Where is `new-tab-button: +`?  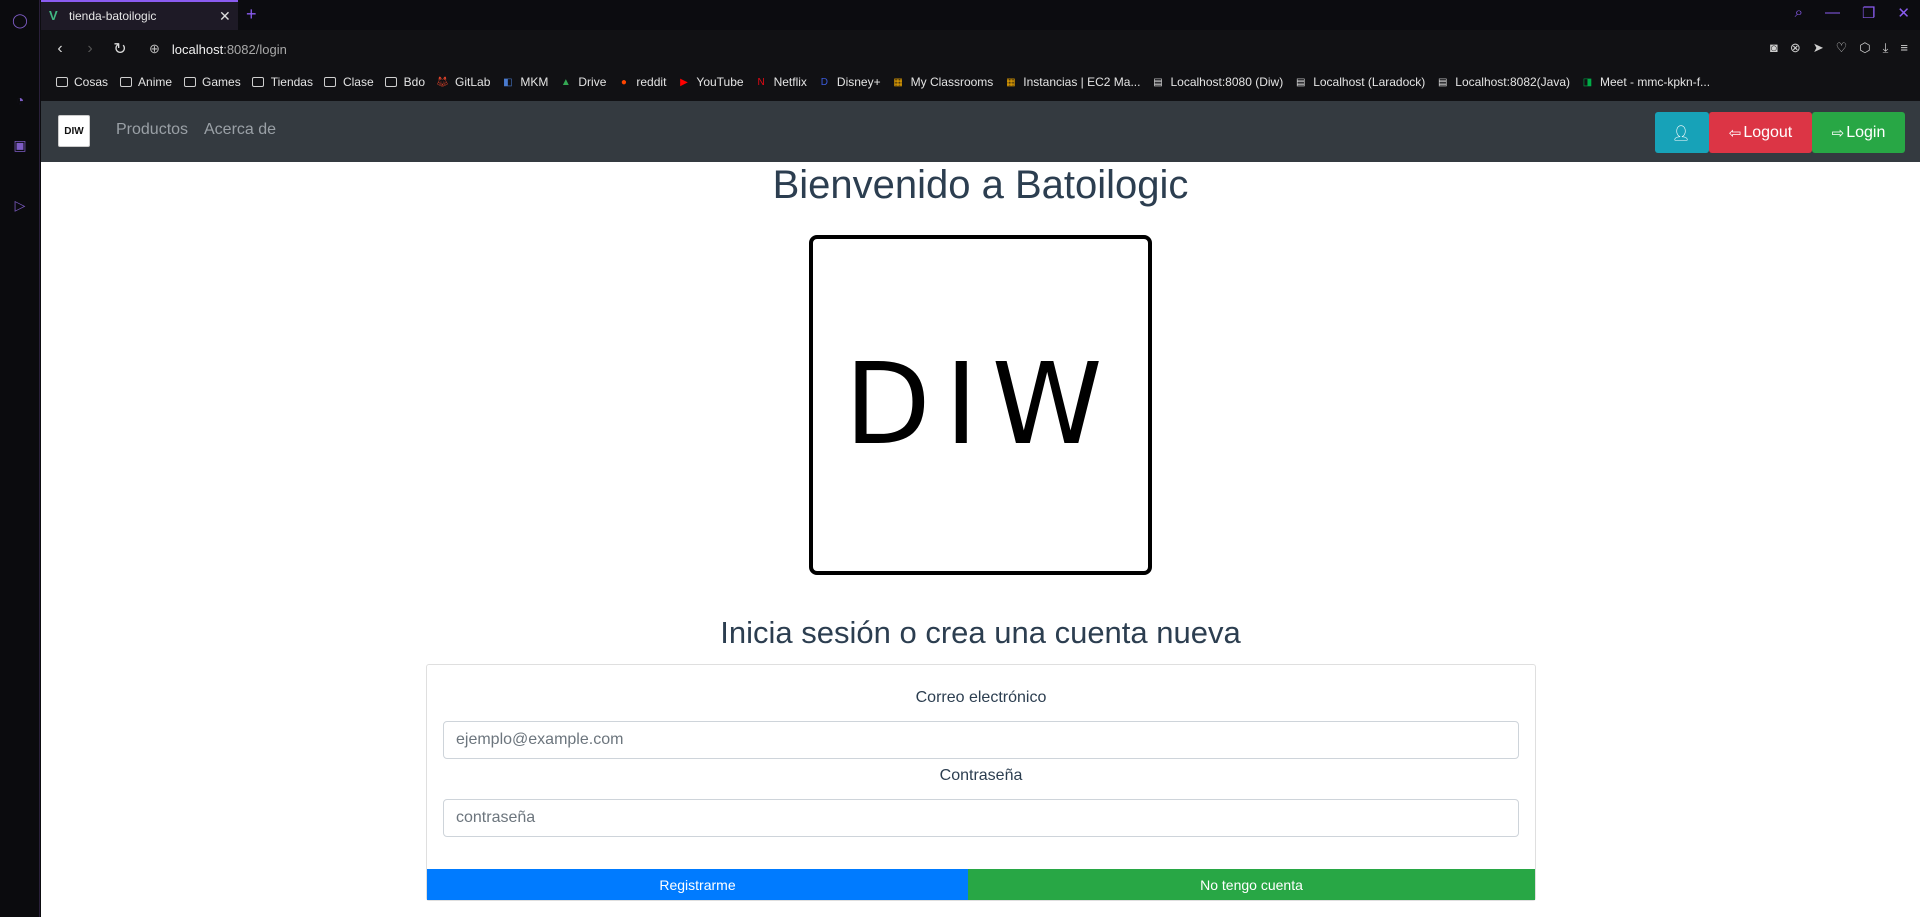 new-tab-button: + is located at coordinates (251, 14).